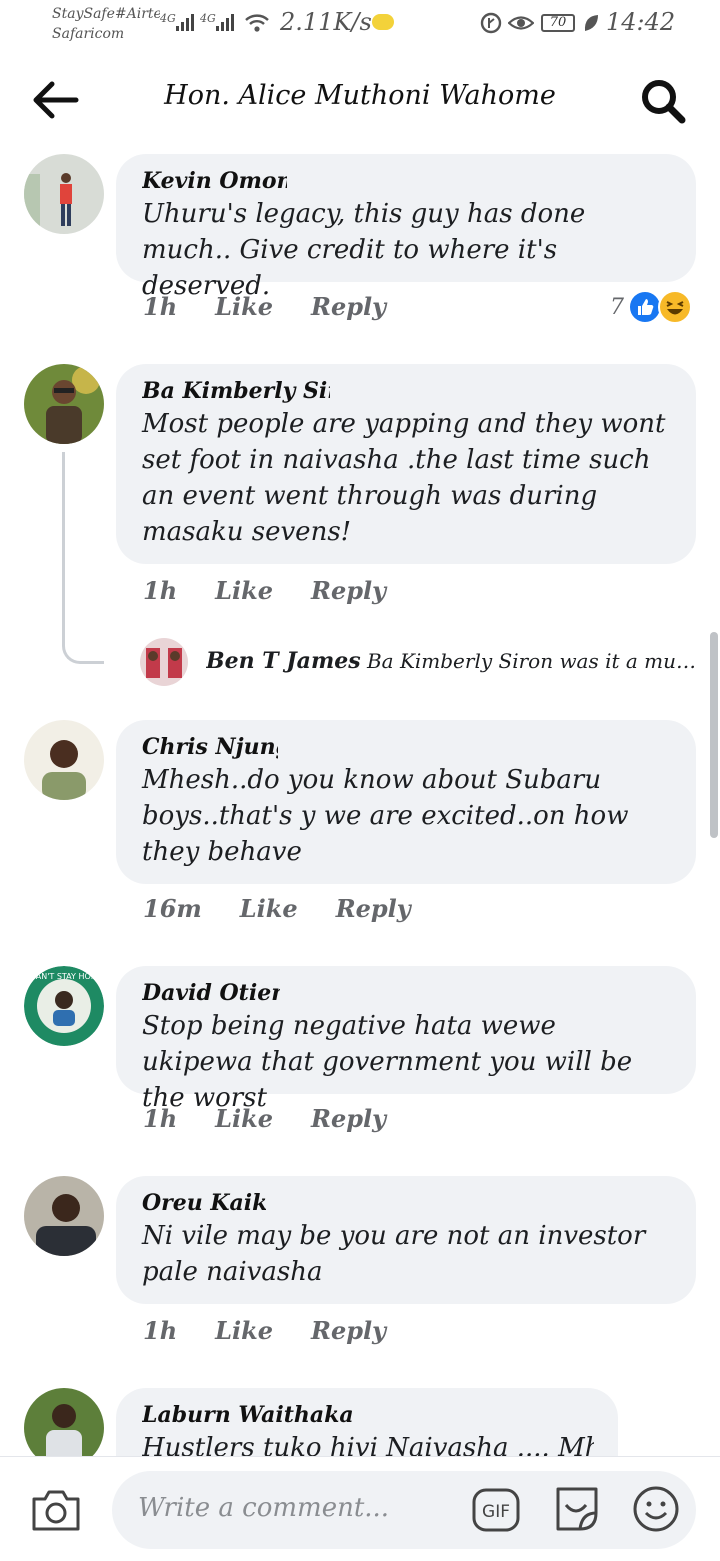 This screenshot has height=1561, width=720. What do you see at coordinates (83, 558) in the screenshot?
I see `thread-connector` at bounding box center [83, 558].